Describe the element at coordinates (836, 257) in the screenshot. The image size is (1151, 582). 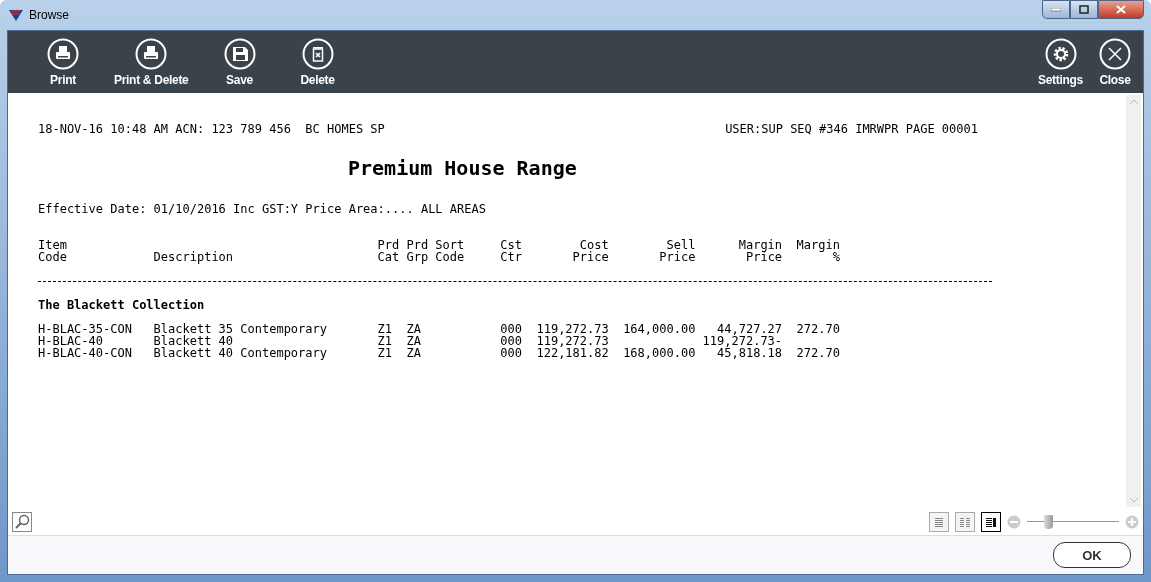
I see `column-header: %` at that location.